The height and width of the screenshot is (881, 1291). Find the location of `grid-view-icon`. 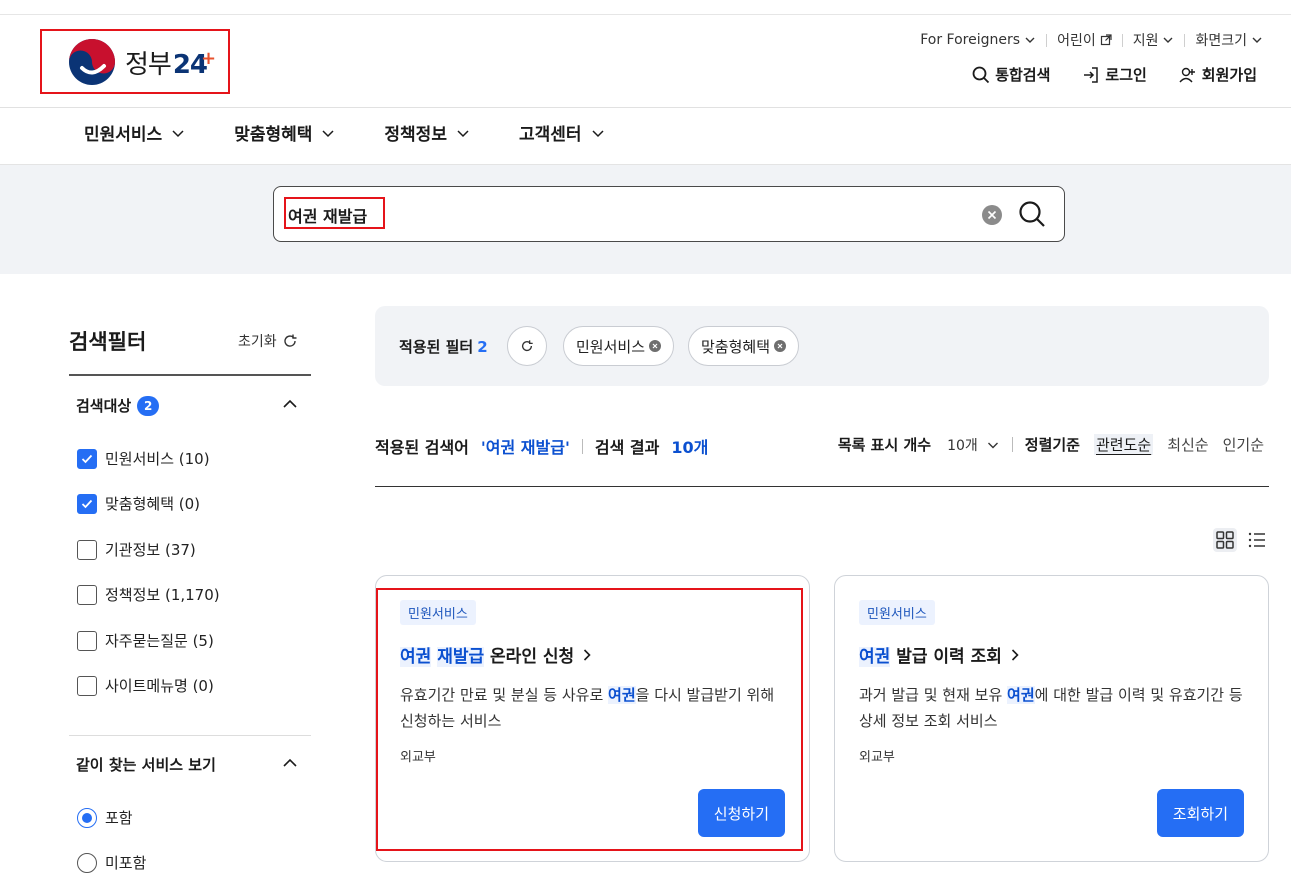

grid-view-icon is located at coordinates (1225, 540).